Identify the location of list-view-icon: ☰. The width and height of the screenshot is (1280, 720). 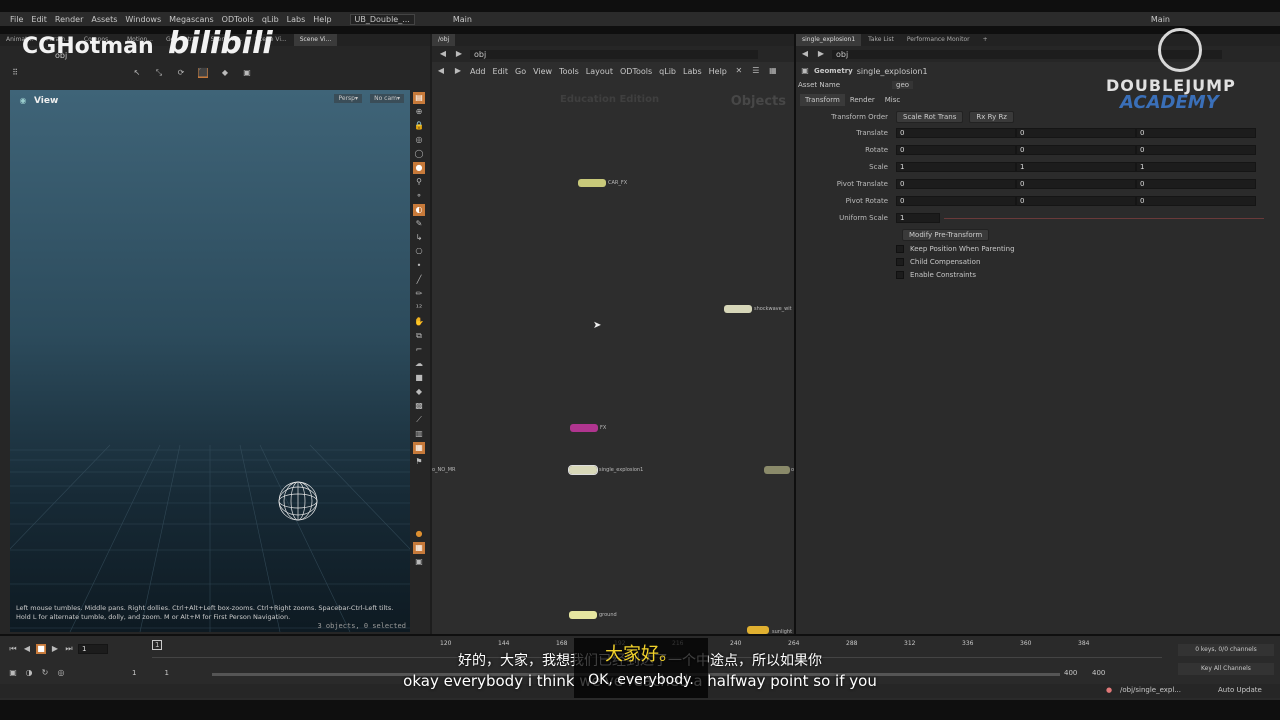
(756, 71).